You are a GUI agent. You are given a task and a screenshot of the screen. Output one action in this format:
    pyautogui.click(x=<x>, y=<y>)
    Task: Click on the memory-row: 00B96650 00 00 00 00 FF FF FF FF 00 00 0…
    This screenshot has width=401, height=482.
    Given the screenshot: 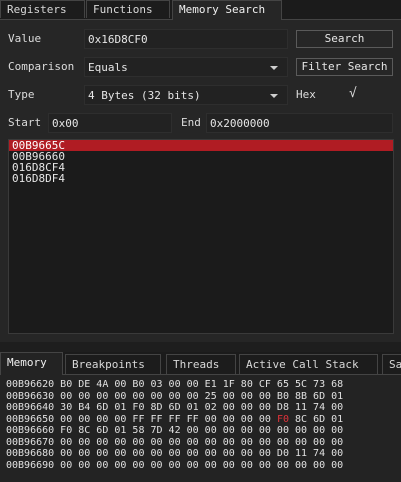 What is the action you would take?
    pyautogui.click(x=174, y=419)
    